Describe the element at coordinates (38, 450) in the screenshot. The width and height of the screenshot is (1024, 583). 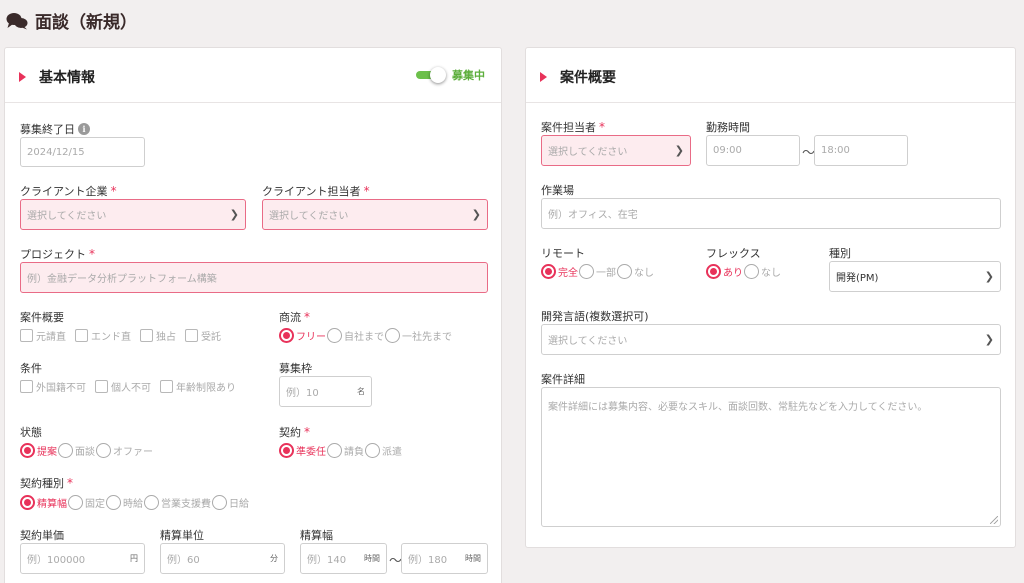
I see `radio-proposal: 提案` at that location.